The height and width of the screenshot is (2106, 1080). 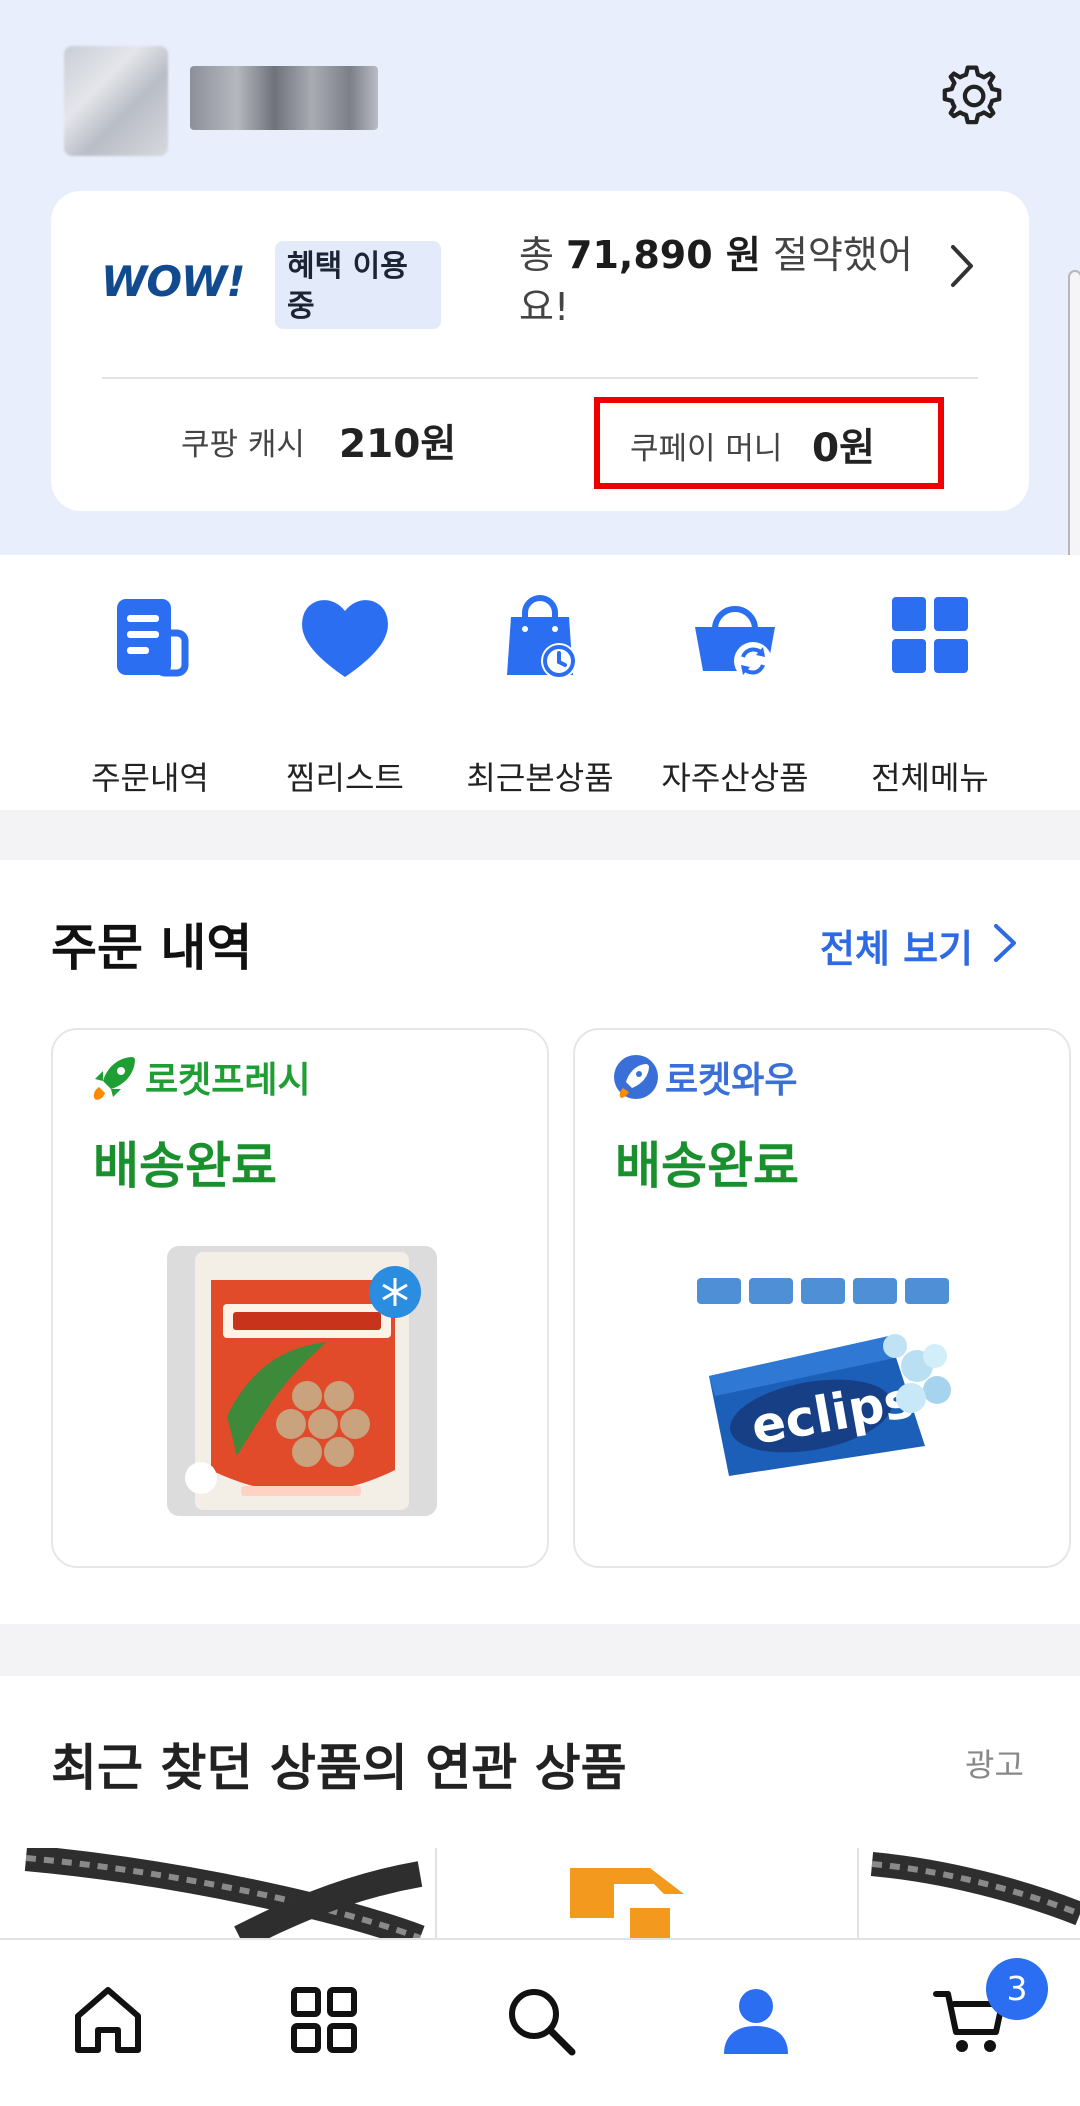 What do you see at coordinates (114, 1078) in the screenshot?
I see `rocket-fresh-icon` at bounding box center [114, 1078].